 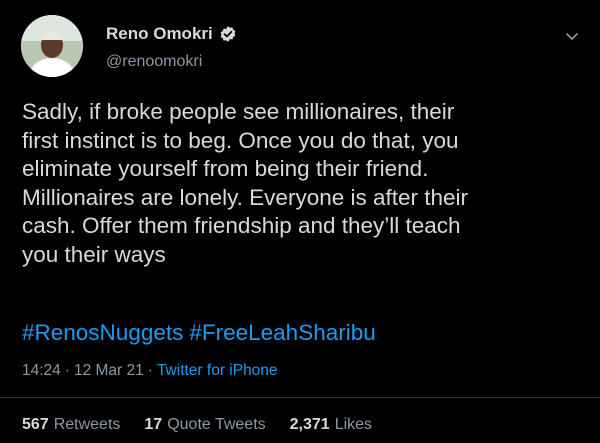 What do you see at coordinates (331, 425) in the screenshot?
I see `likes-stat: 2,371 Likes` at bounding box center [331, 425].